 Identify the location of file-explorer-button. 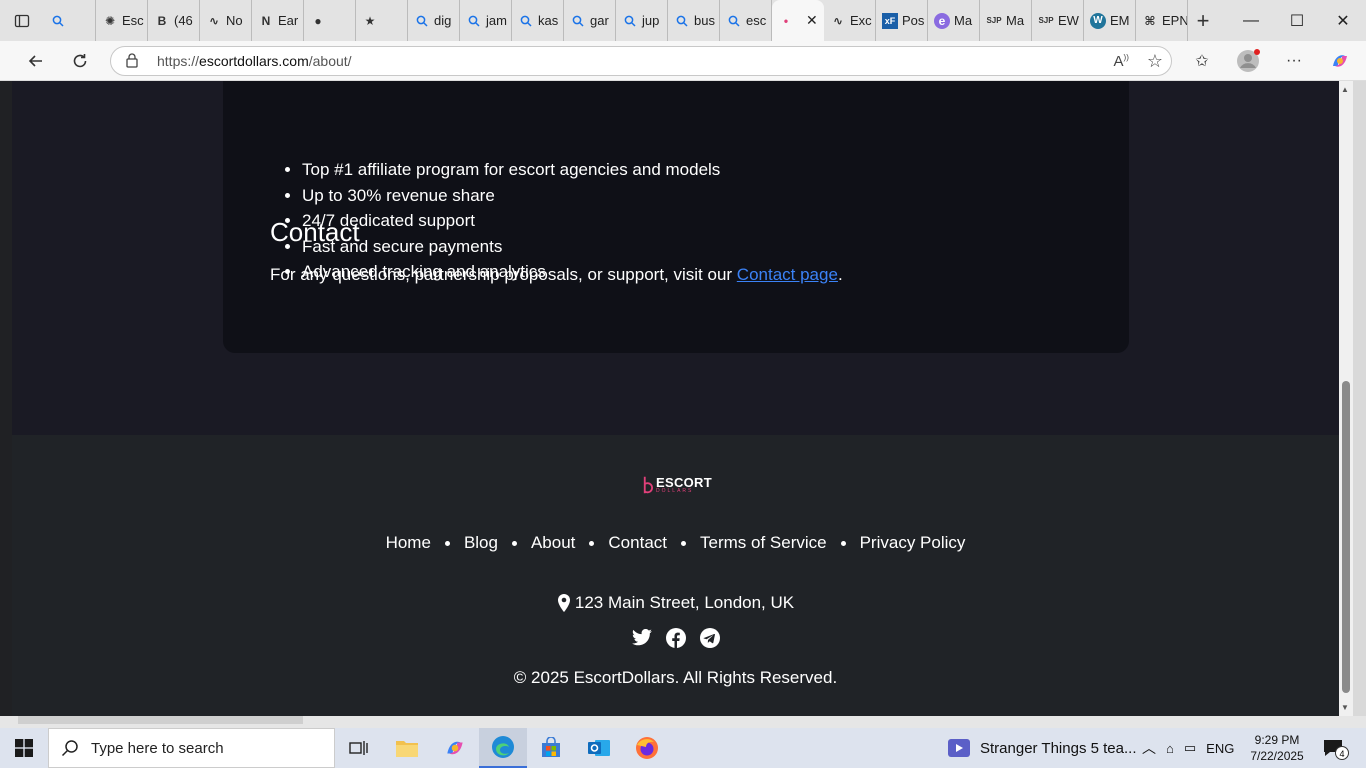
(407, 748).